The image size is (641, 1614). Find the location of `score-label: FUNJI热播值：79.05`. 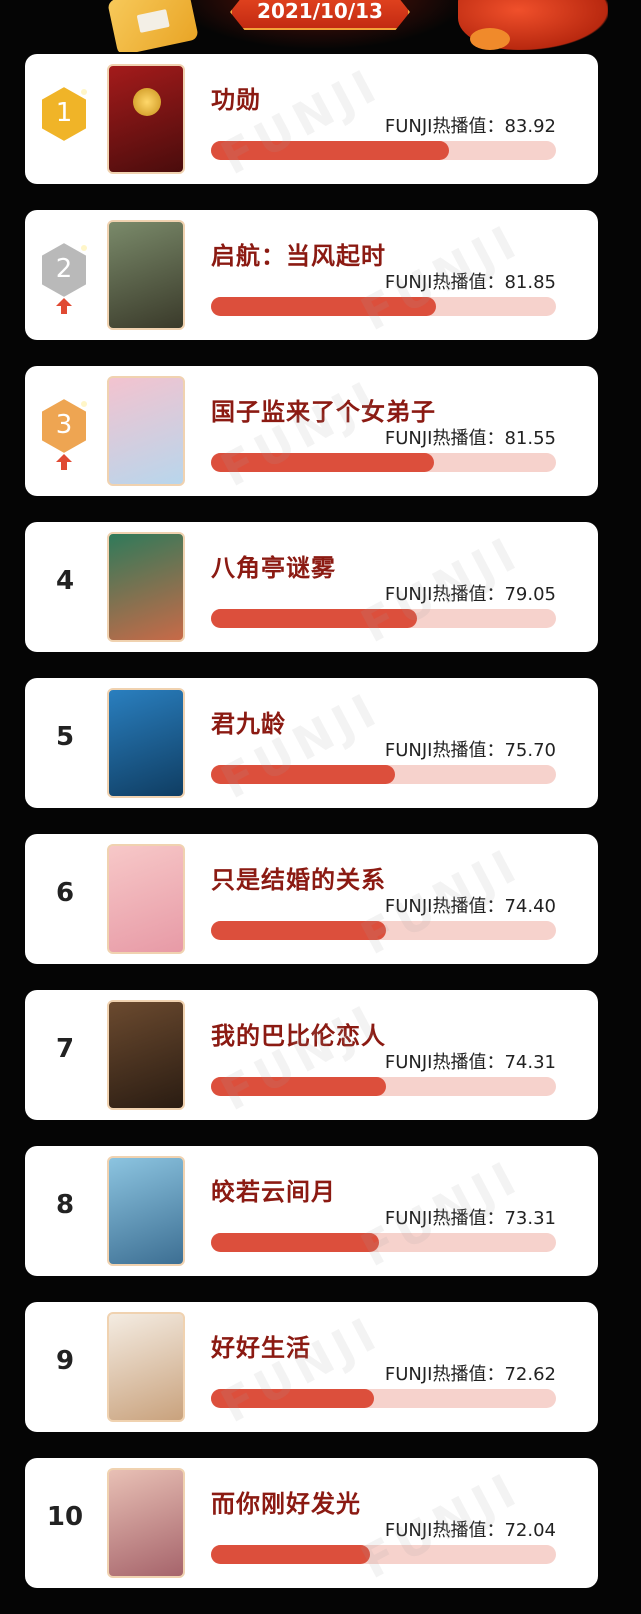

score-label: FUNJI热播值：79.05 is located at coordinates (470, 593).